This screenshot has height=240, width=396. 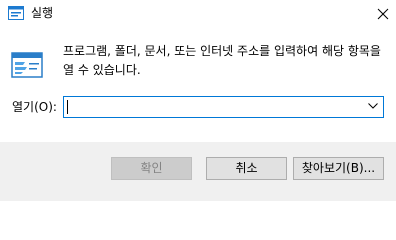 I want to click on dropdown-button, so click(x=373, y=107).